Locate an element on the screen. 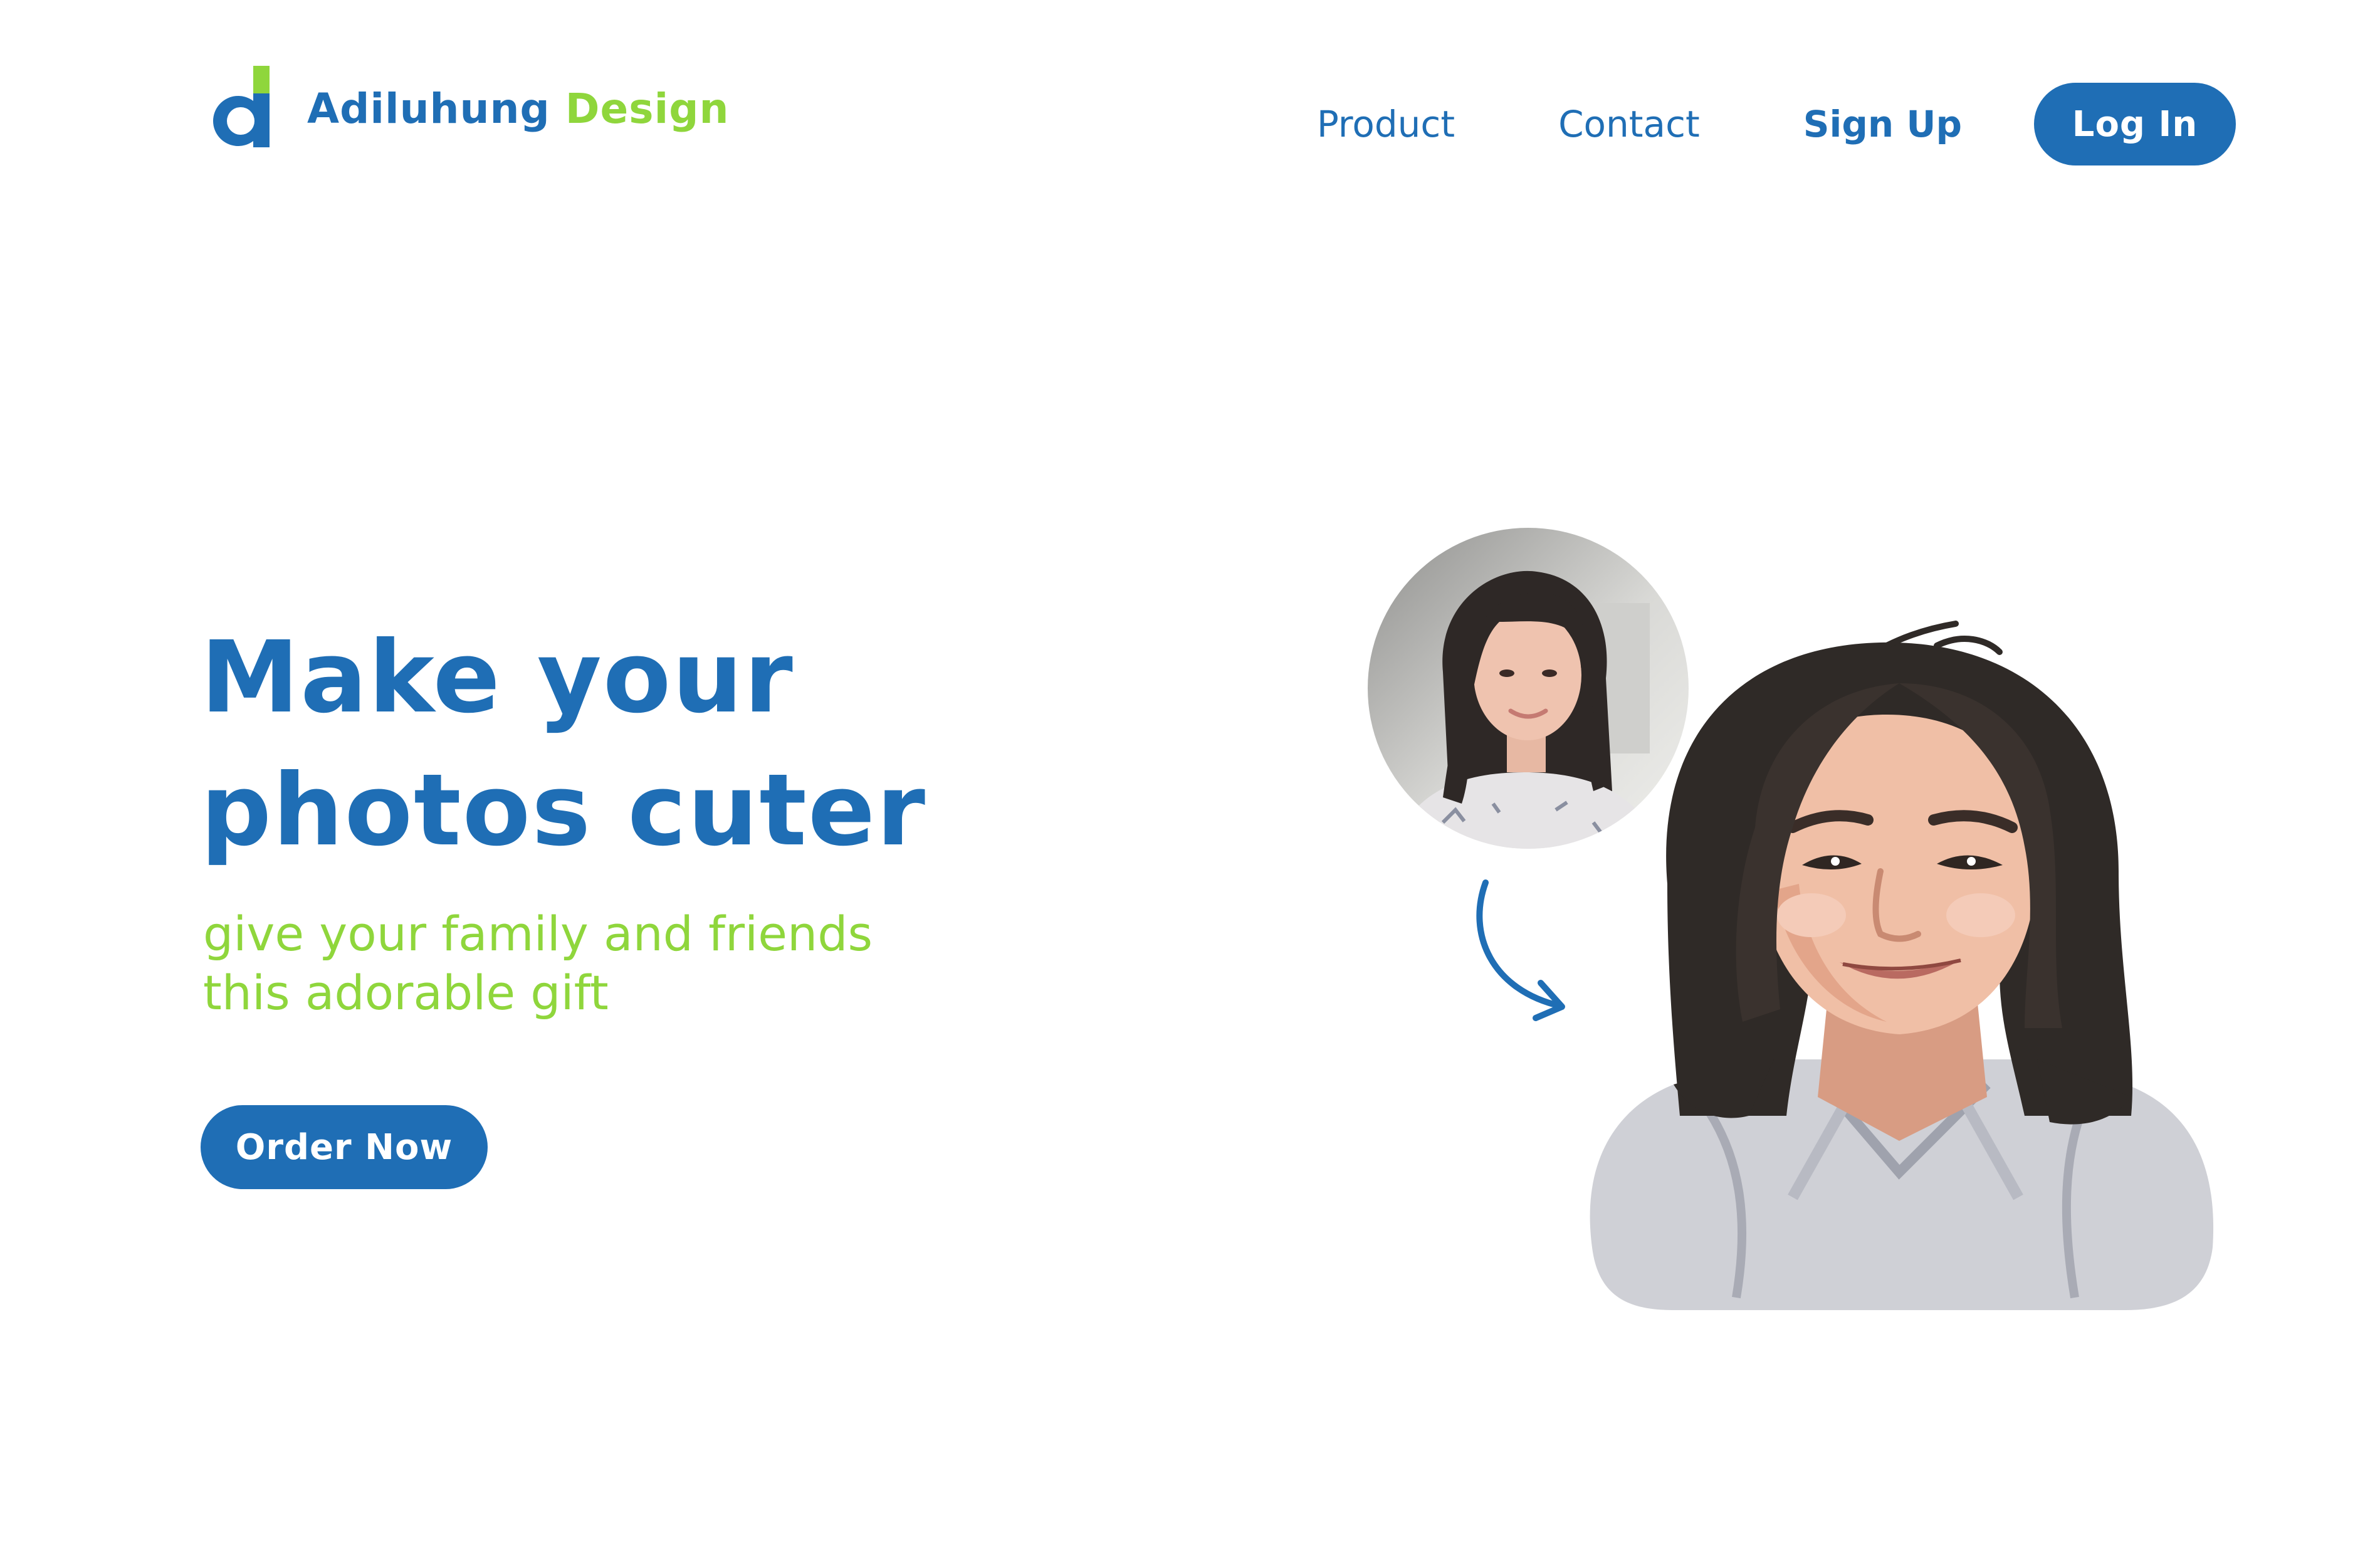 Image resolution: width=2380 pixels, height=1564 pixels. brand-name: Adiluhung Design is located at coordinates (518, 109).